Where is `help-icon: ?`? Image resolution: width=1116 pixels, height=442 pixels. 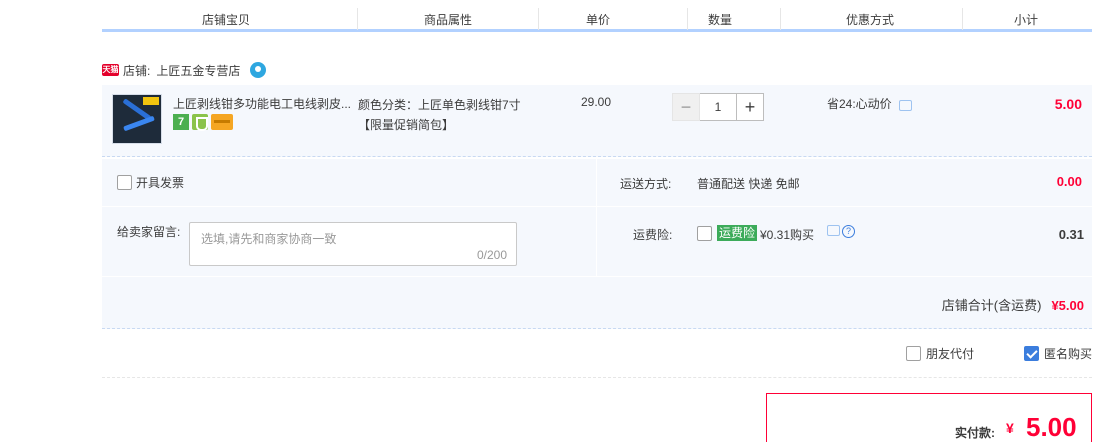 help-icon: ? is located at coordinates (848, 231).